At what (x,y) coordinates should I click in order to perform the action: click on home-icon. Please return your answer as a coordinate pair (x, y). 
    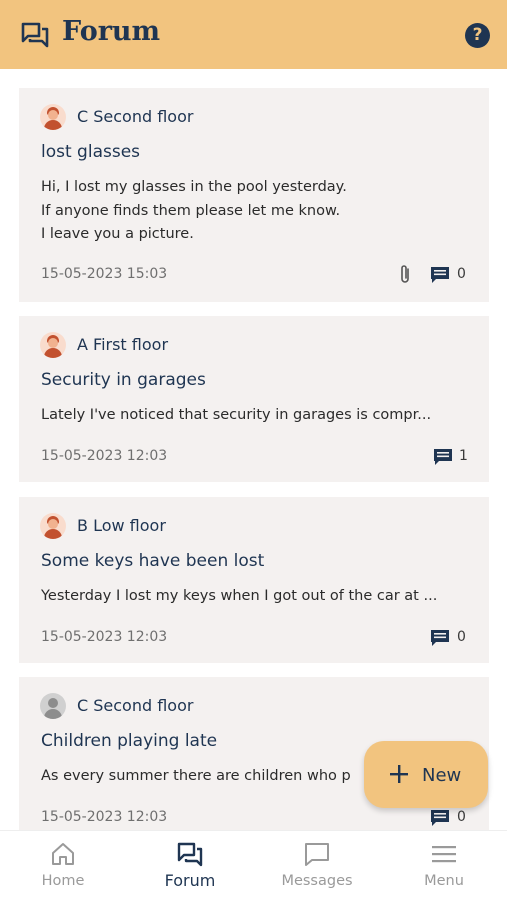
    Looking at the image, I should click on (63, 854).